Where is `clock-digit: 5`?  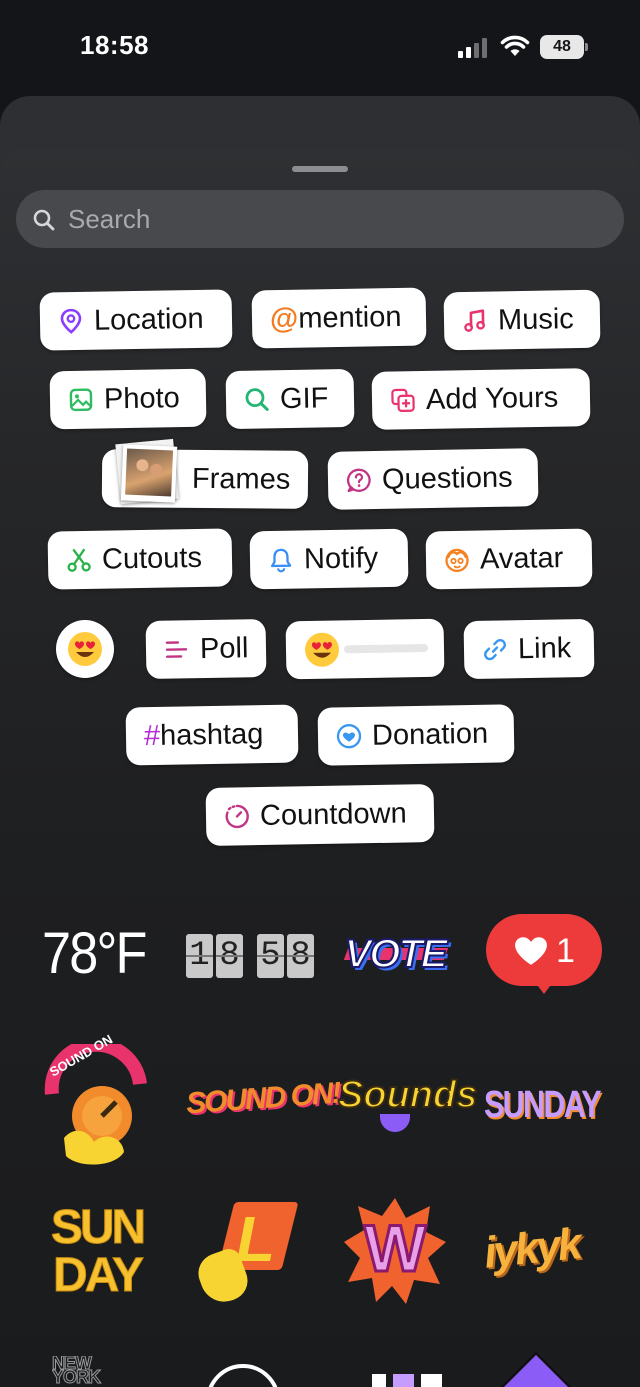
clock-digit: 5 is located at coordinates (270, 956).